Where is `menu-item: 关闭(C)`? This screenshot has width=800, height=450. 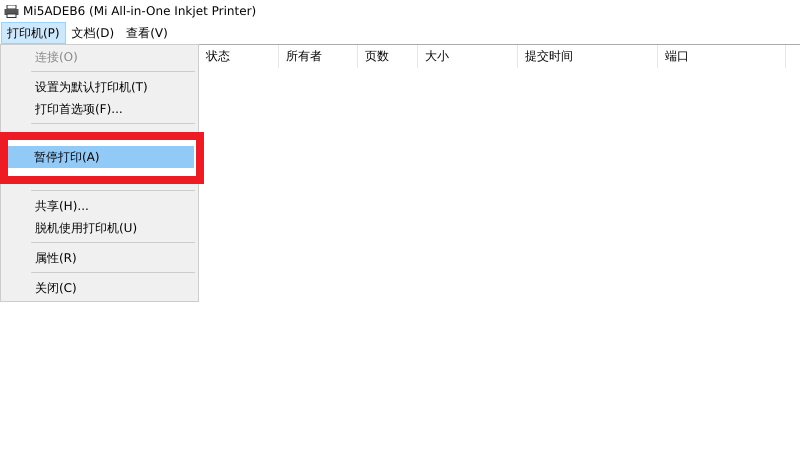
menu-item: 关闭(C) is located at coordinates (99, 288).